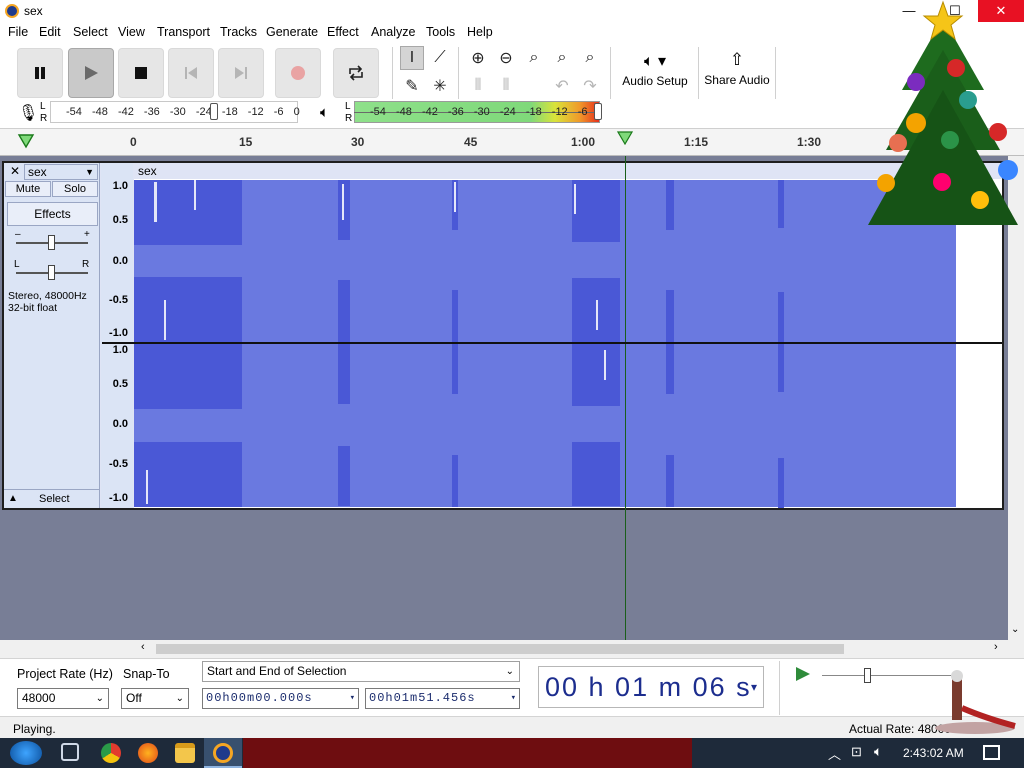 This screenshot has width=1024, height=768. I want to click on collapse-icon: ▲, so click(13, 498).